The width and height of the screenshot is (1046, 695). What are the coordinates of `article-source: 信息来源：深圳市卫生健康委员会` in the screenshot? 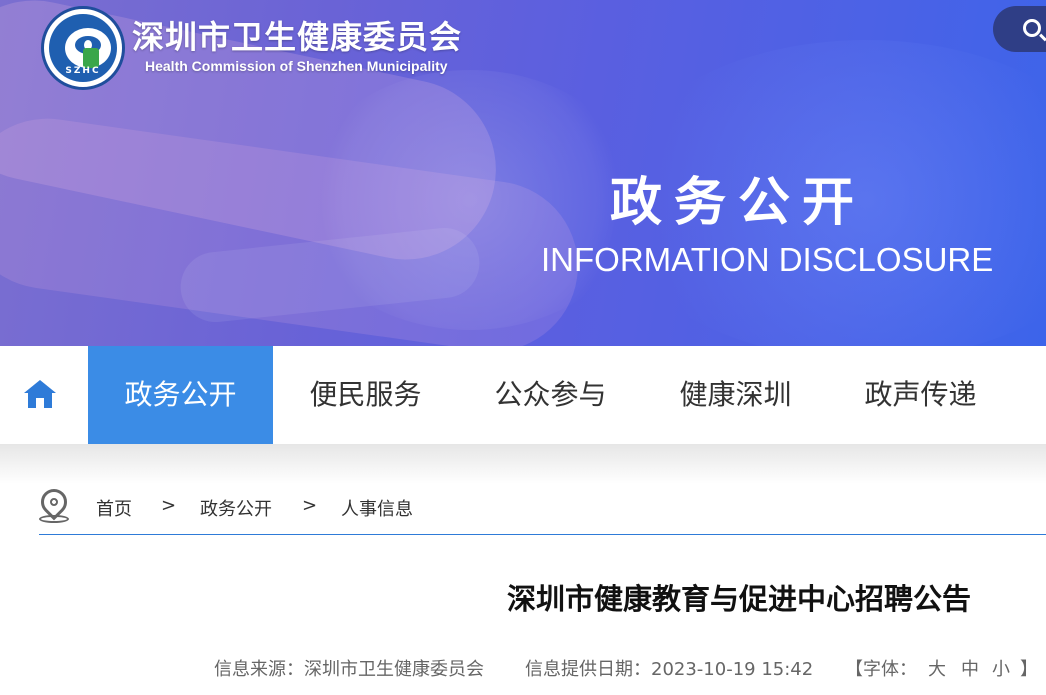 It's located at (349, 669).